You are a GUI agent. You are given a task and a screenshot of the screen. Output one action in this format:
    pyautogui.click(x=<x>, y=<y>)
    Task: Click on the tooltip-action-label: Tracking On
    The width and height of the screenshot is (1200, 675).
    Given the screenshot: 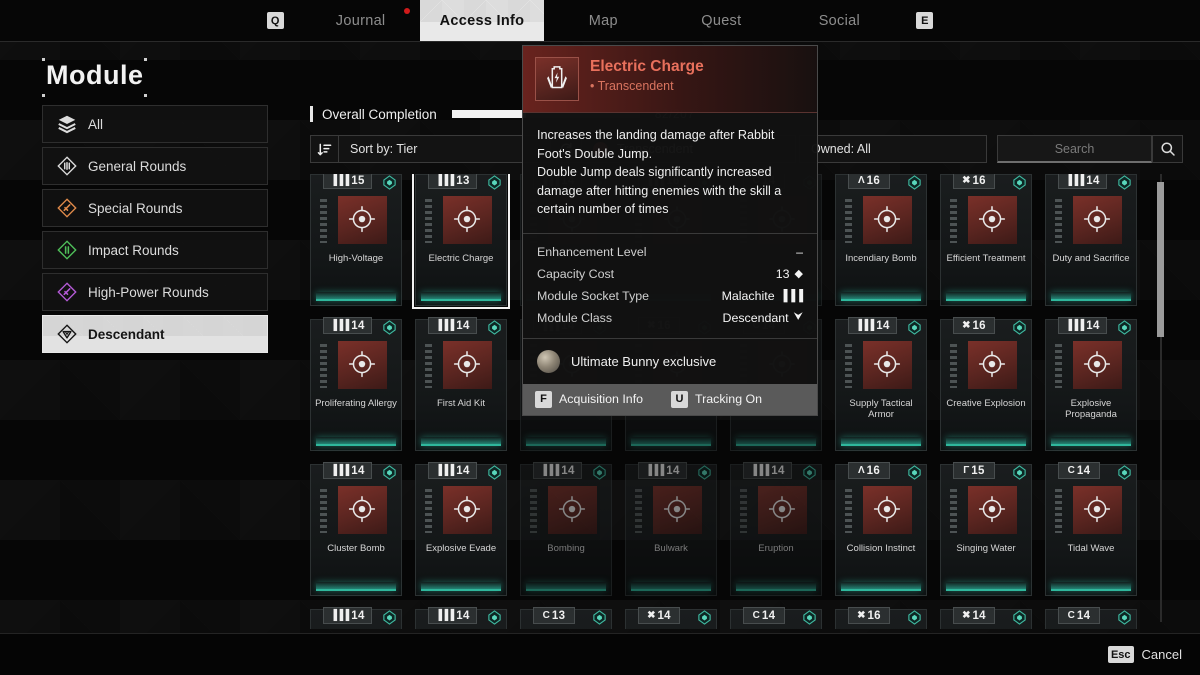 What is the action you would take?
    pyautogui.click(x=729, y=399)
    